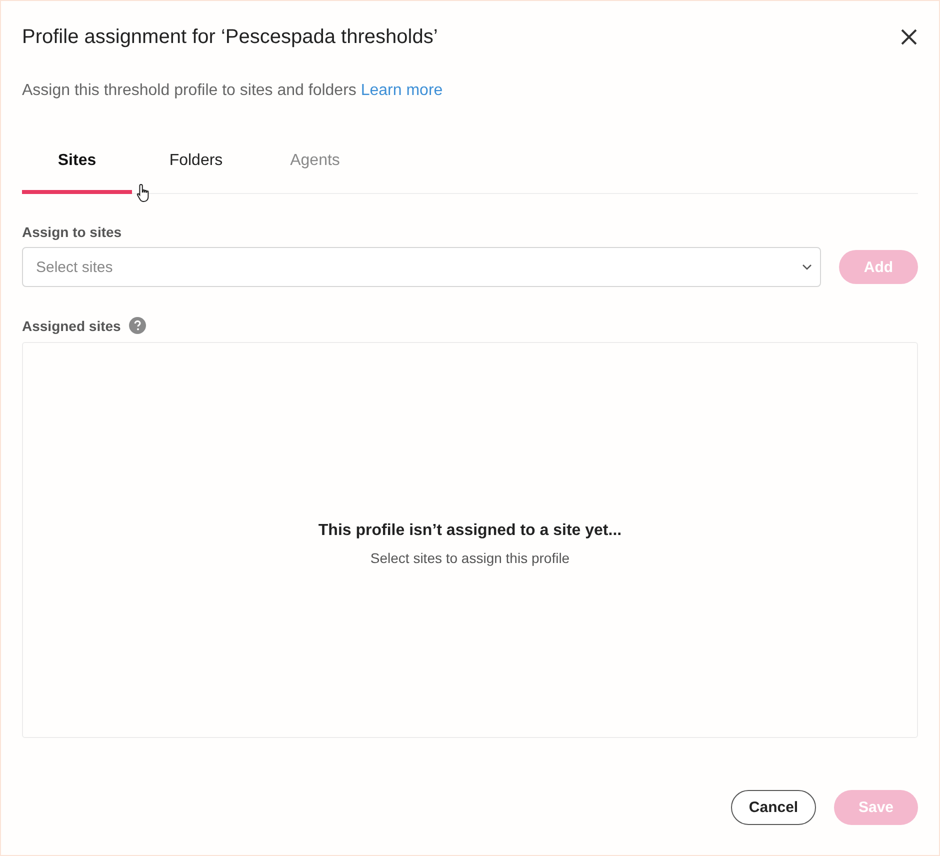 This screenshot has width=940, height=856. Describe the element at coordinates (233, 91) in the screenshot. I see `dialog-description: Assign this threshold profile to sites and folders Learn more` at that location.